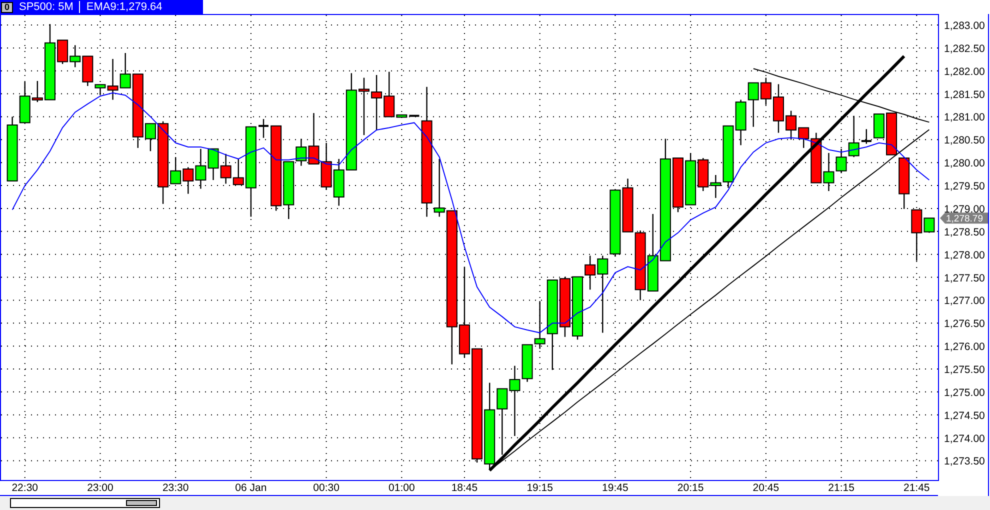 The height and width of the screenshot is (510, 990). Describe the element at coordinates (964, 278) in the screenshot. I see `axis-label: 1,277.50` at that location.